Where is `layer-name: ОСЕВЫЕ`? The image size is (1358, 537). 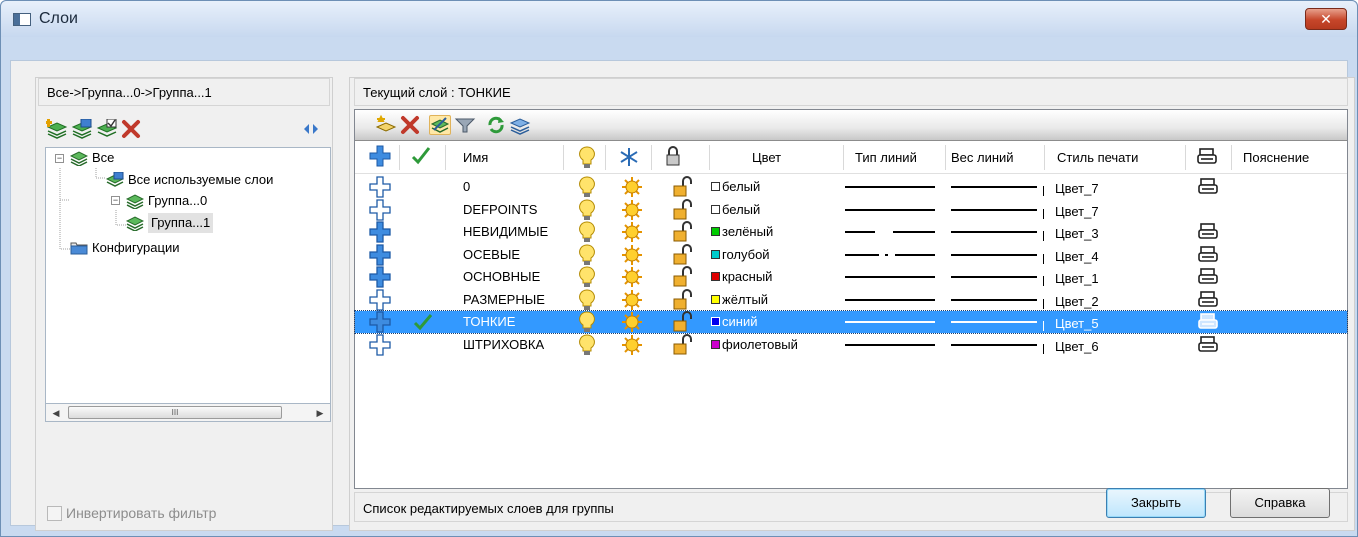 layer-name: ОСЕВЫЕ is located at coordinates (491, 255).